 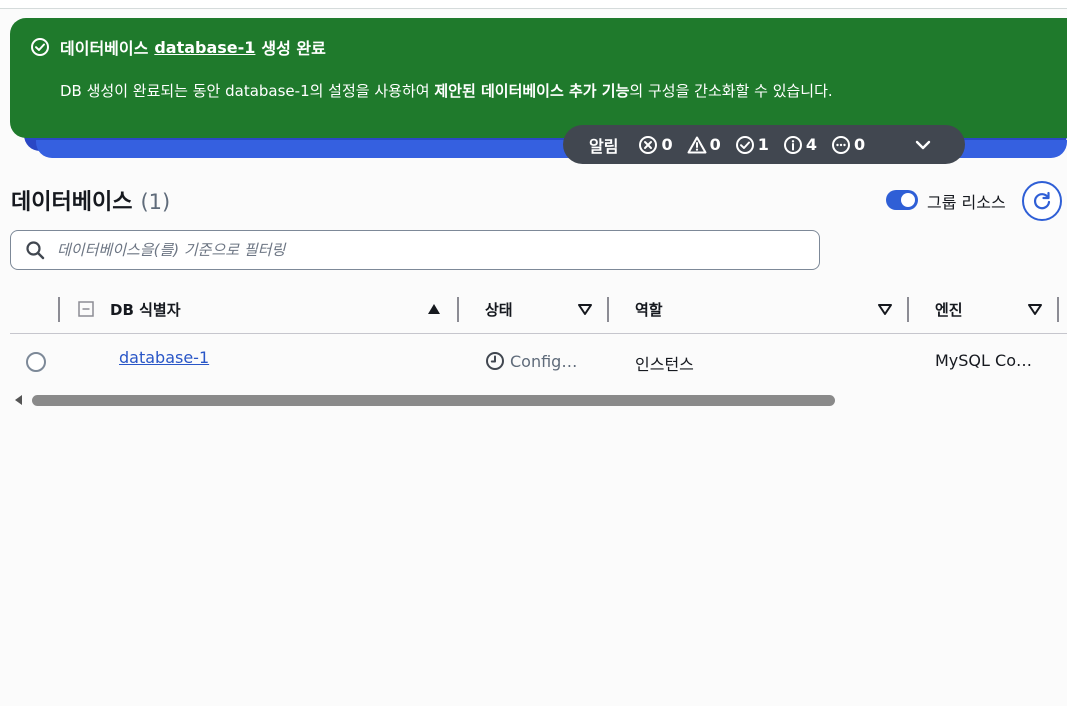 What do you see at coordinates (72, 202) in the screenshot?
I see `page-title-text: 데이터베이스` at bounding box center [72, 202].